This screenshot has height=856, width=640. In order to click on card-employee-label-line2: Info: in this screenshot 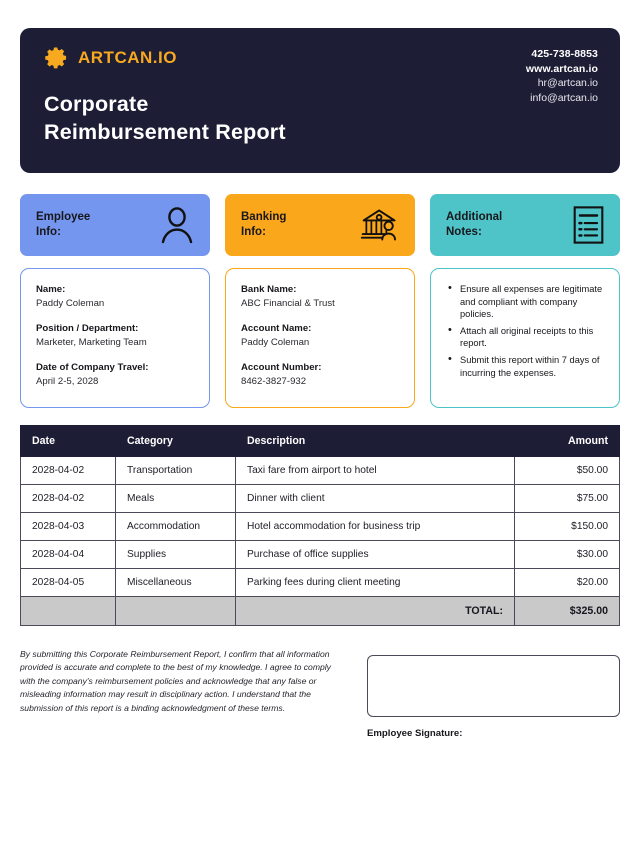, I will do `click(48, 232)`.